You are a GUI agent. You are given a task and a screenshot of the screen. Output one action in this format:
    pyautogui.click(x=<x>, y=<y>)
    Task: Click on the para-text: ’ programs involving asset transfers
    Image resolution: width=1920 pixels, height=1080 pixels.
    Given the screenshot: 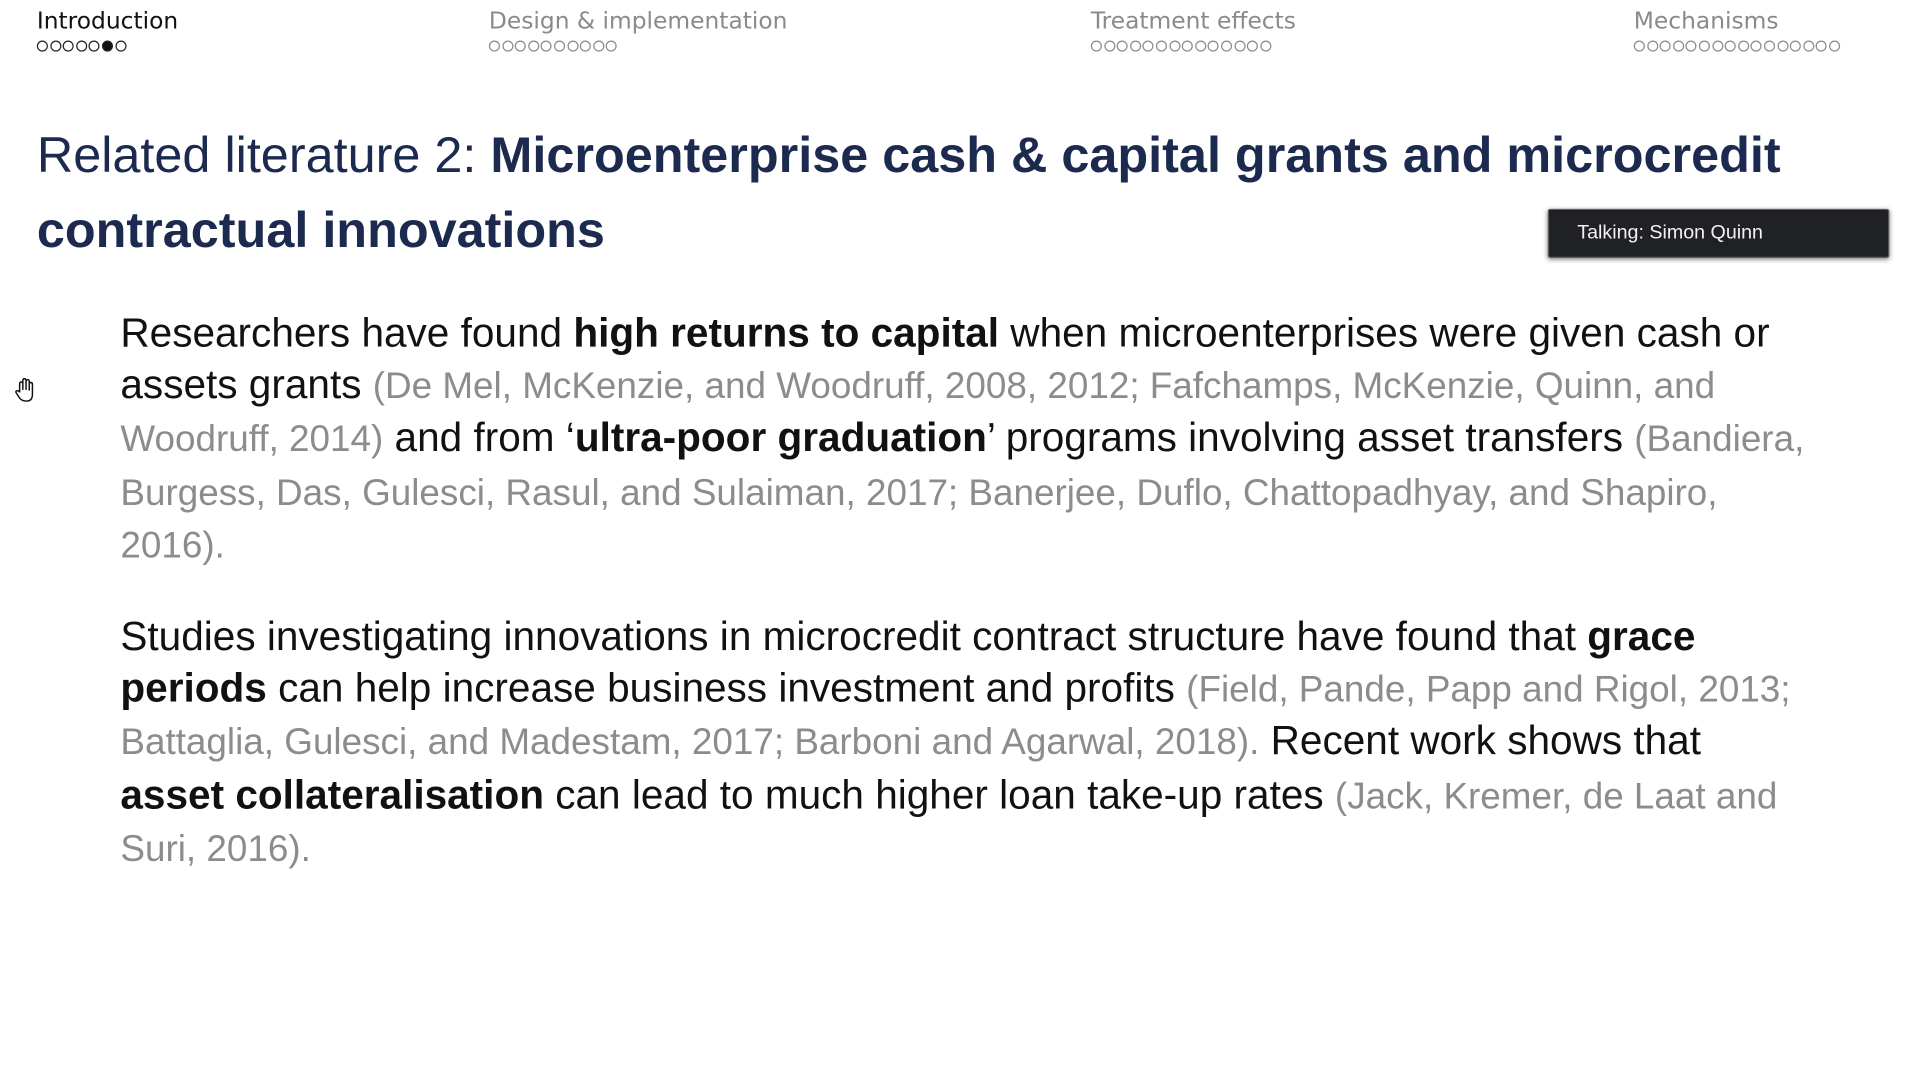 What is the action you would take?
    pyautogui.click(x=1310, y=436)
    